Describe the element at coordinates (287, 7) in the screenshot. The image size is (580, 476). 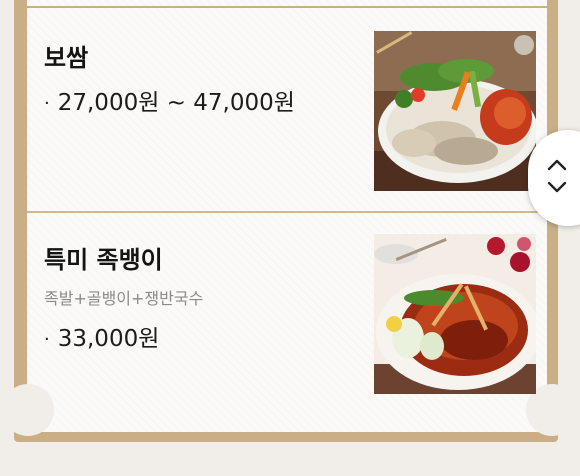
I see `top-divider` at that location.